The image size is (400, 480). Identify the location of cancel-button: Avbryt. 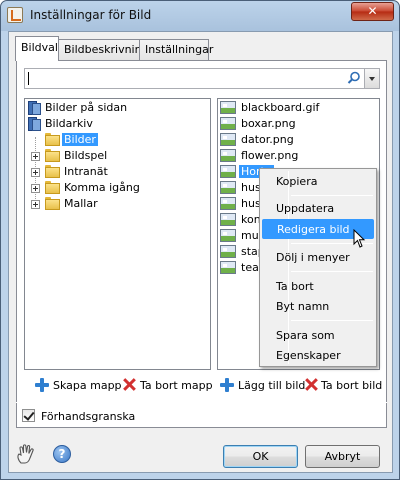
(342, 456).